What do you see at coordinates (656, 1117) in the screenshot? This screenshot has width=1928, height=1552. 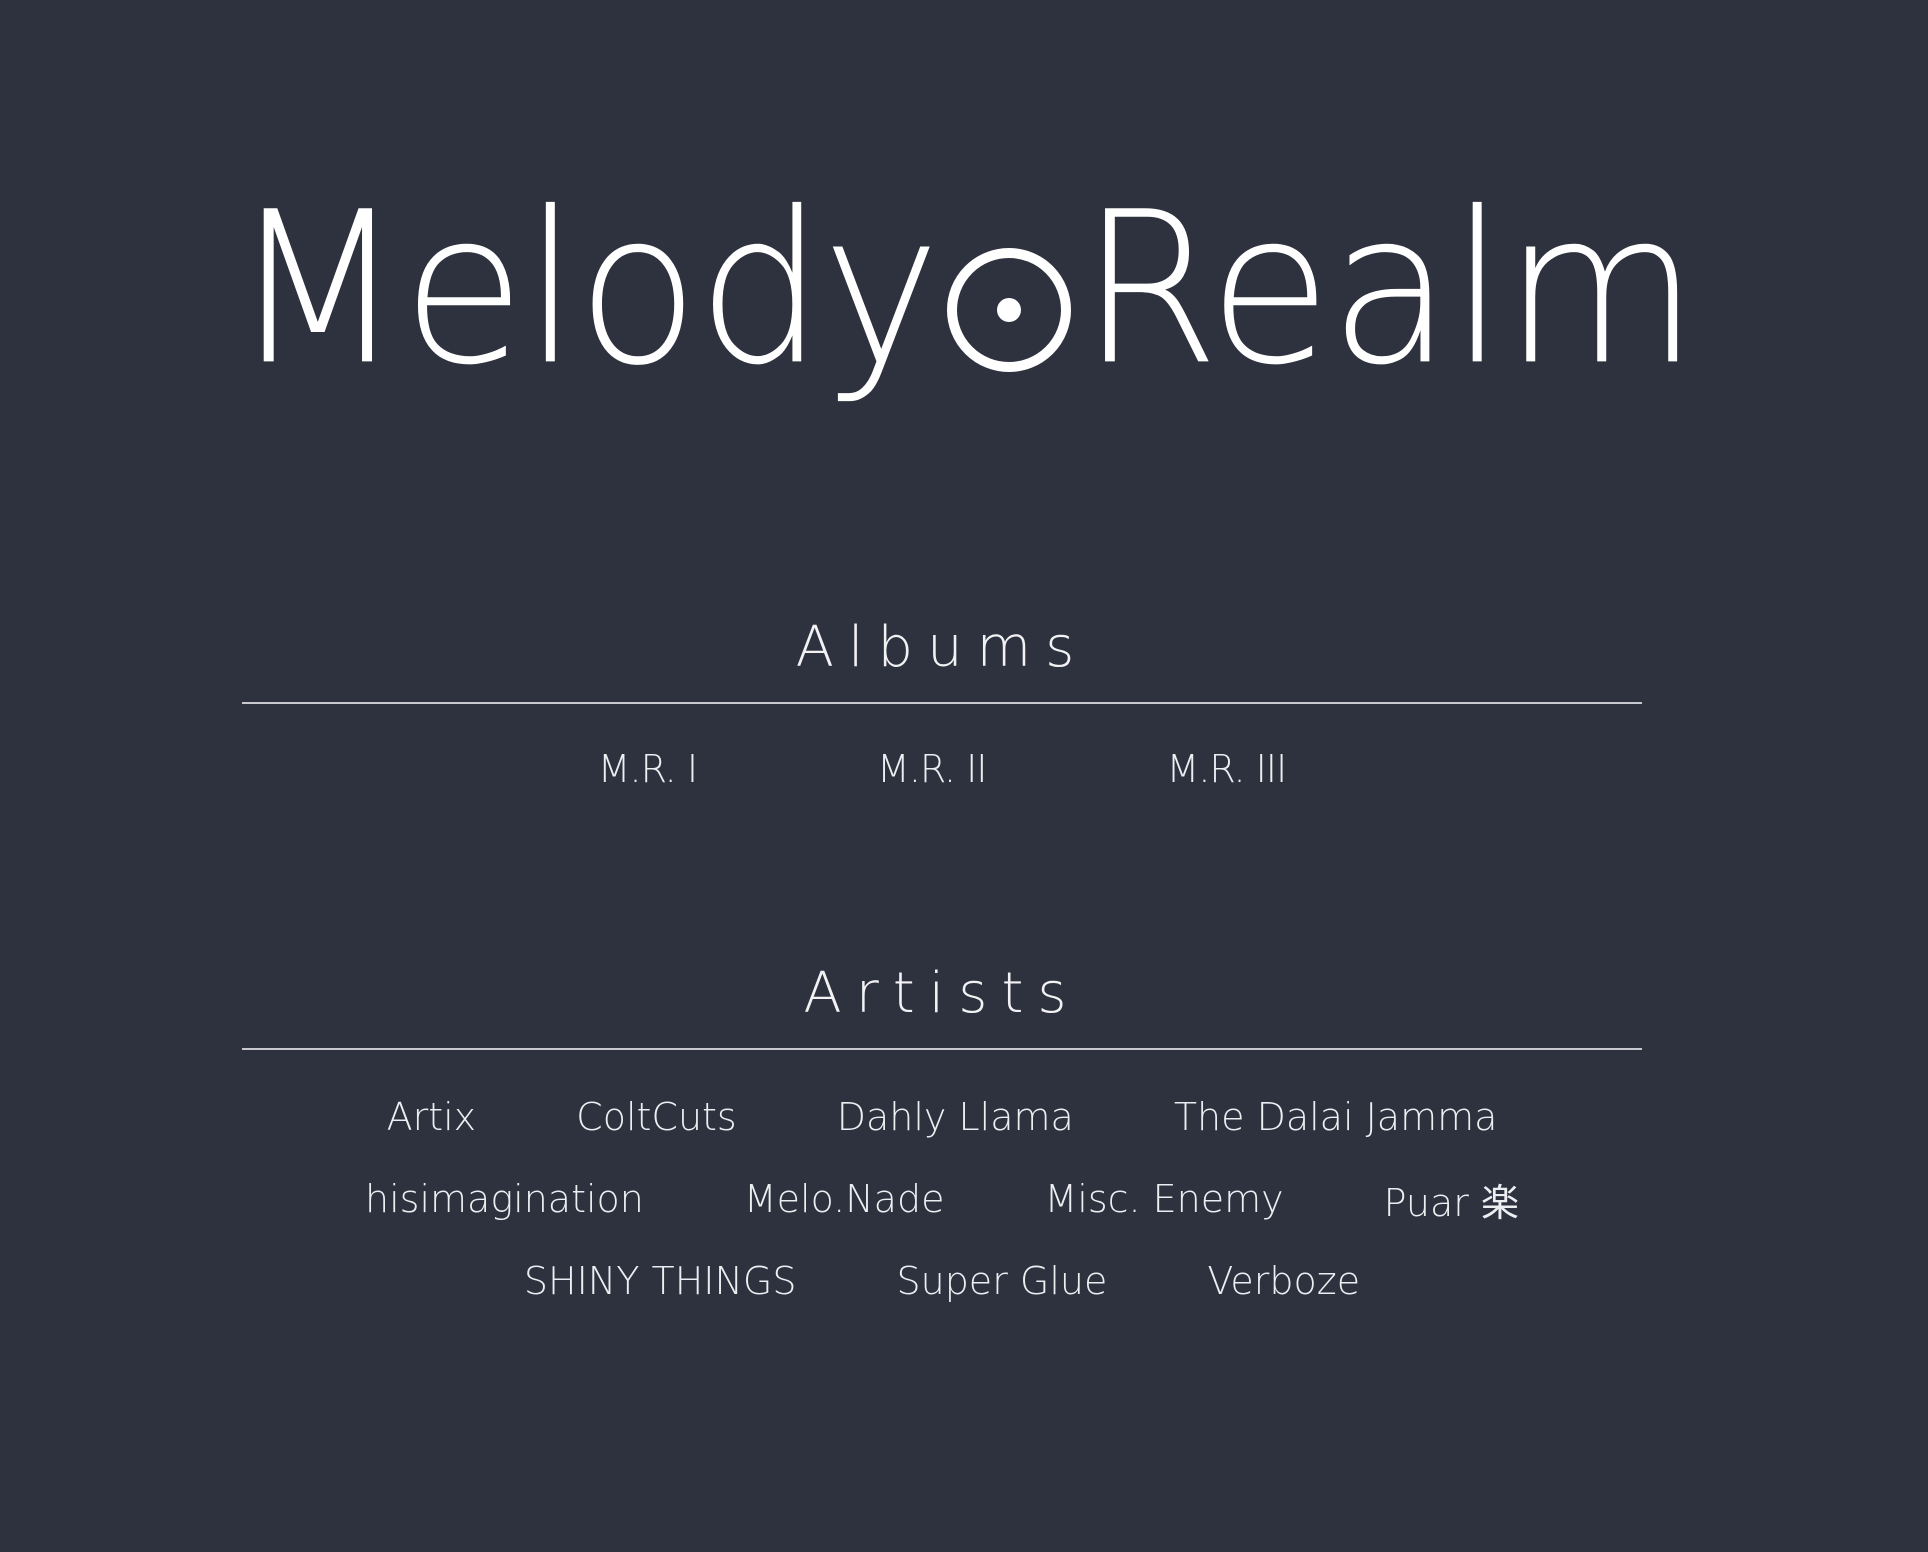 I see `artist-link: ColtCuts` at bounding box center [656, 1117].